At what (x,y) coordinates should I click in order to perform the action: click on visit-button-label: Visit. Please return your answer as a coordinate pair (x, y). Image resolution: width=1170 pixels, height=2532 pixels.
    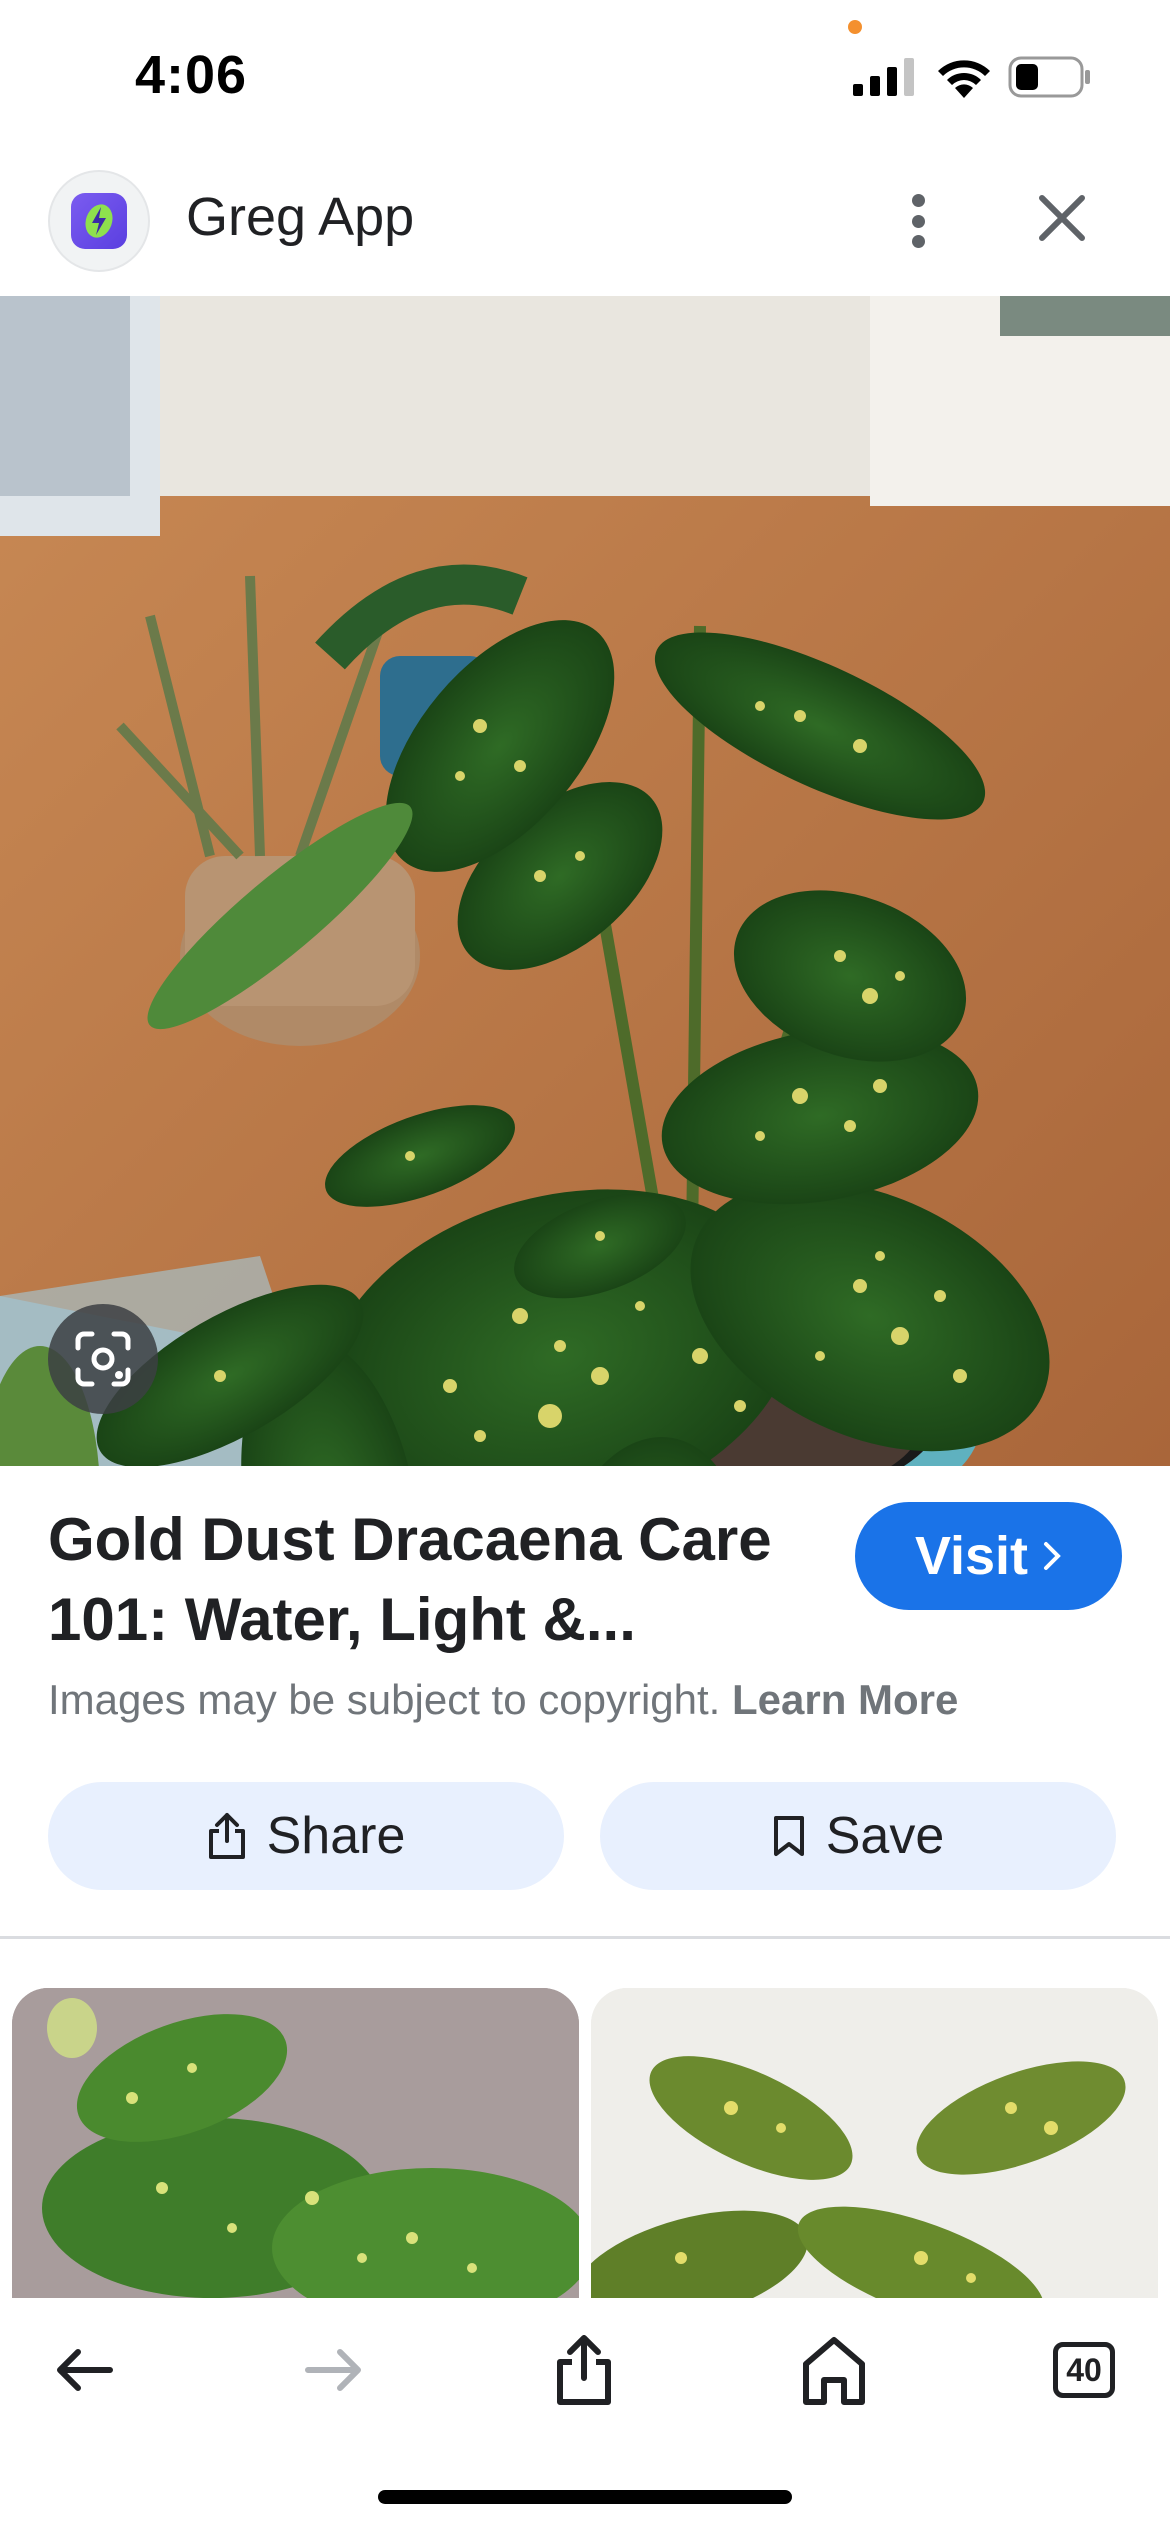
    Looking at the image, I should click on (971, 1556).